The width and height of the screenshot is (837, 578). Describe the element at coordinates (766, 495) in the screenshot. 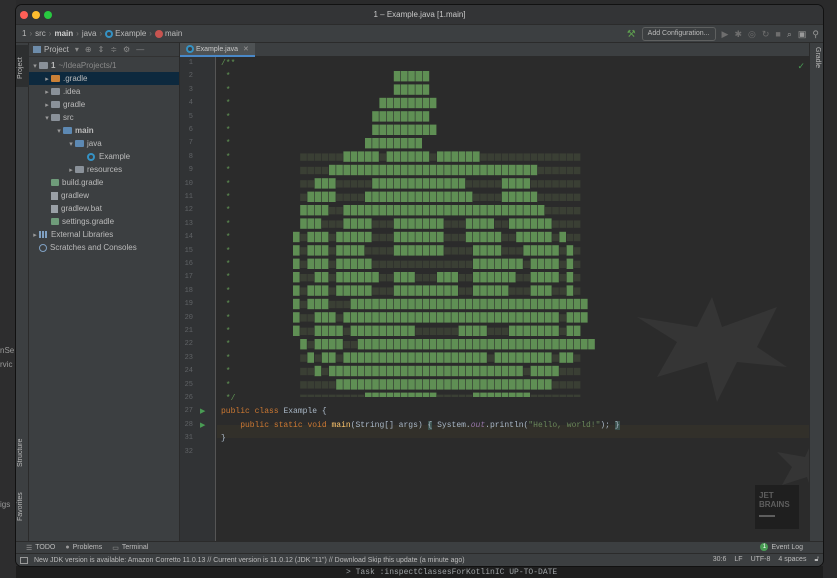

I see `jetbrains-logo-text: JET` at that location.